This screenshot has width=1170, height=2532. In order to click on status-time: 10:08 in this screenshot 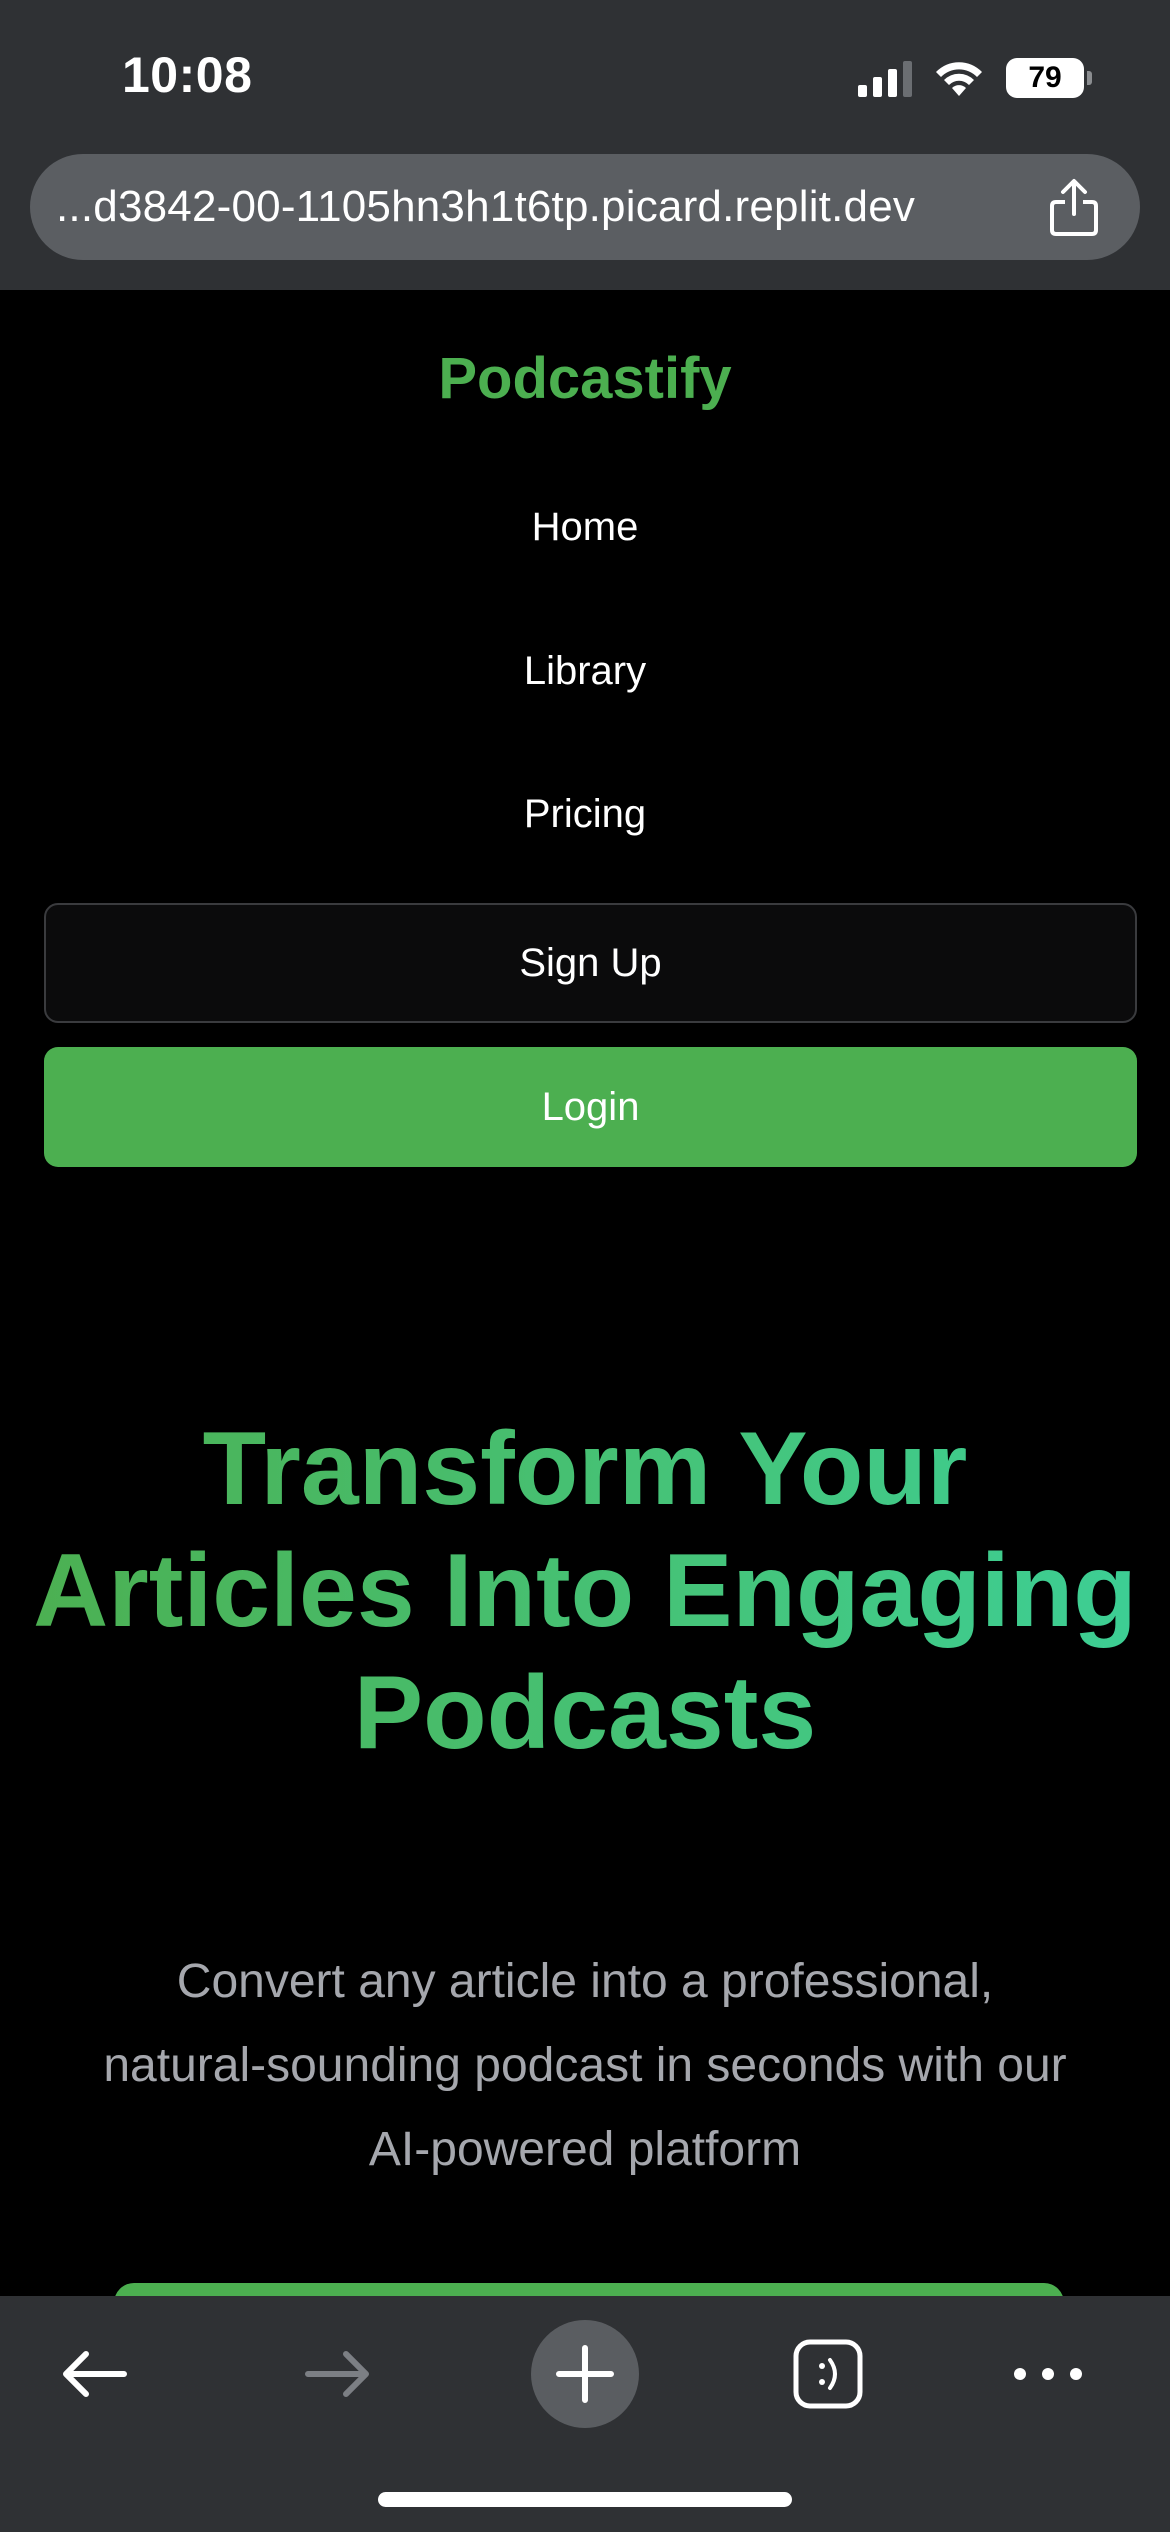, I will do `click(187, 75)`.